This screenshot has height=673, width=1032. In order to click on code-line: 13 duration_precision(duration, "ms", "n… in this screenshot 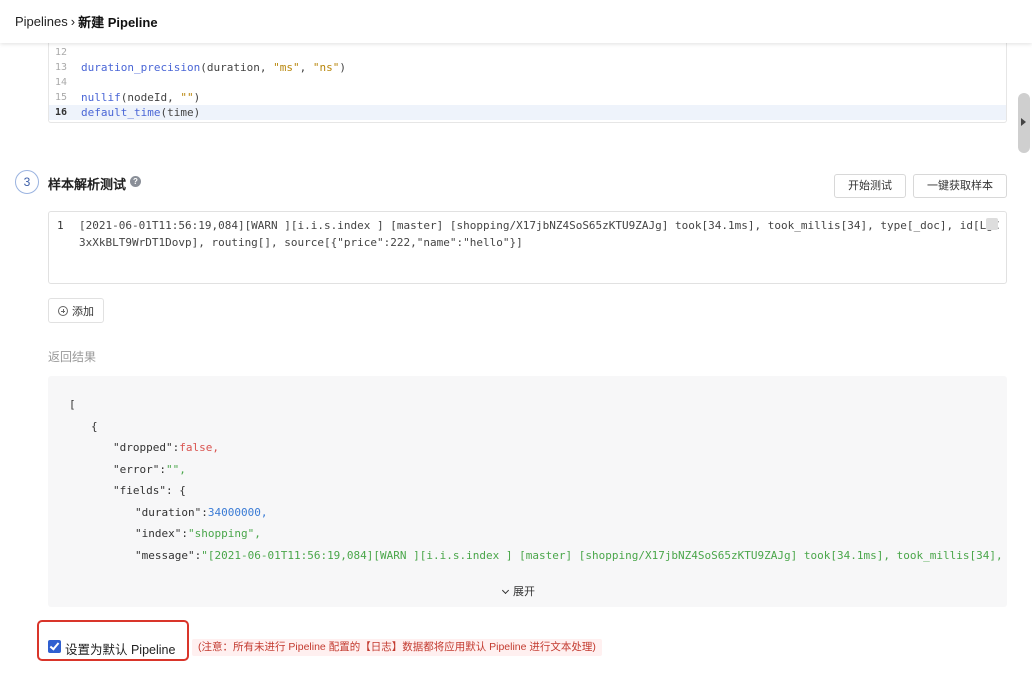, I will do `click(200, 67)`.